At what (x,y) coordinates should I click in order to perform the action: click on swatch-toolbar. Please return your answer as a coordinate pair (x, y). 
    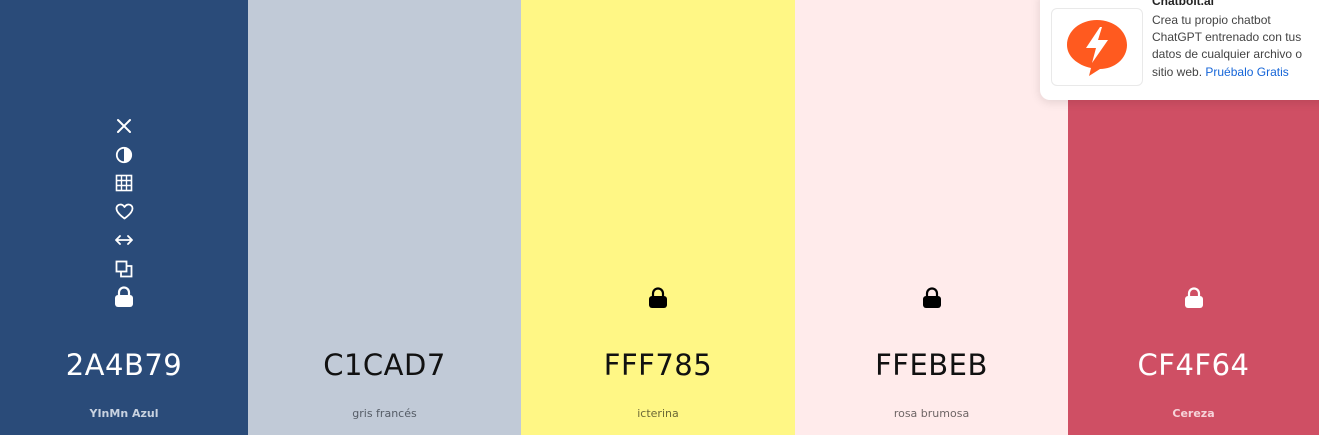
    Looking at the image, I should click on (124, 215).